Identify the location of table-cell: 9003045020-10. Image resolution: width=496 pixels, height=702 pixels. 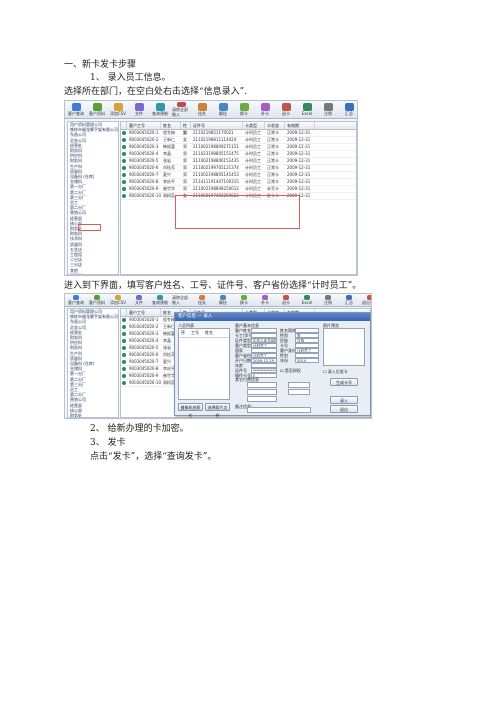
(145, 382).